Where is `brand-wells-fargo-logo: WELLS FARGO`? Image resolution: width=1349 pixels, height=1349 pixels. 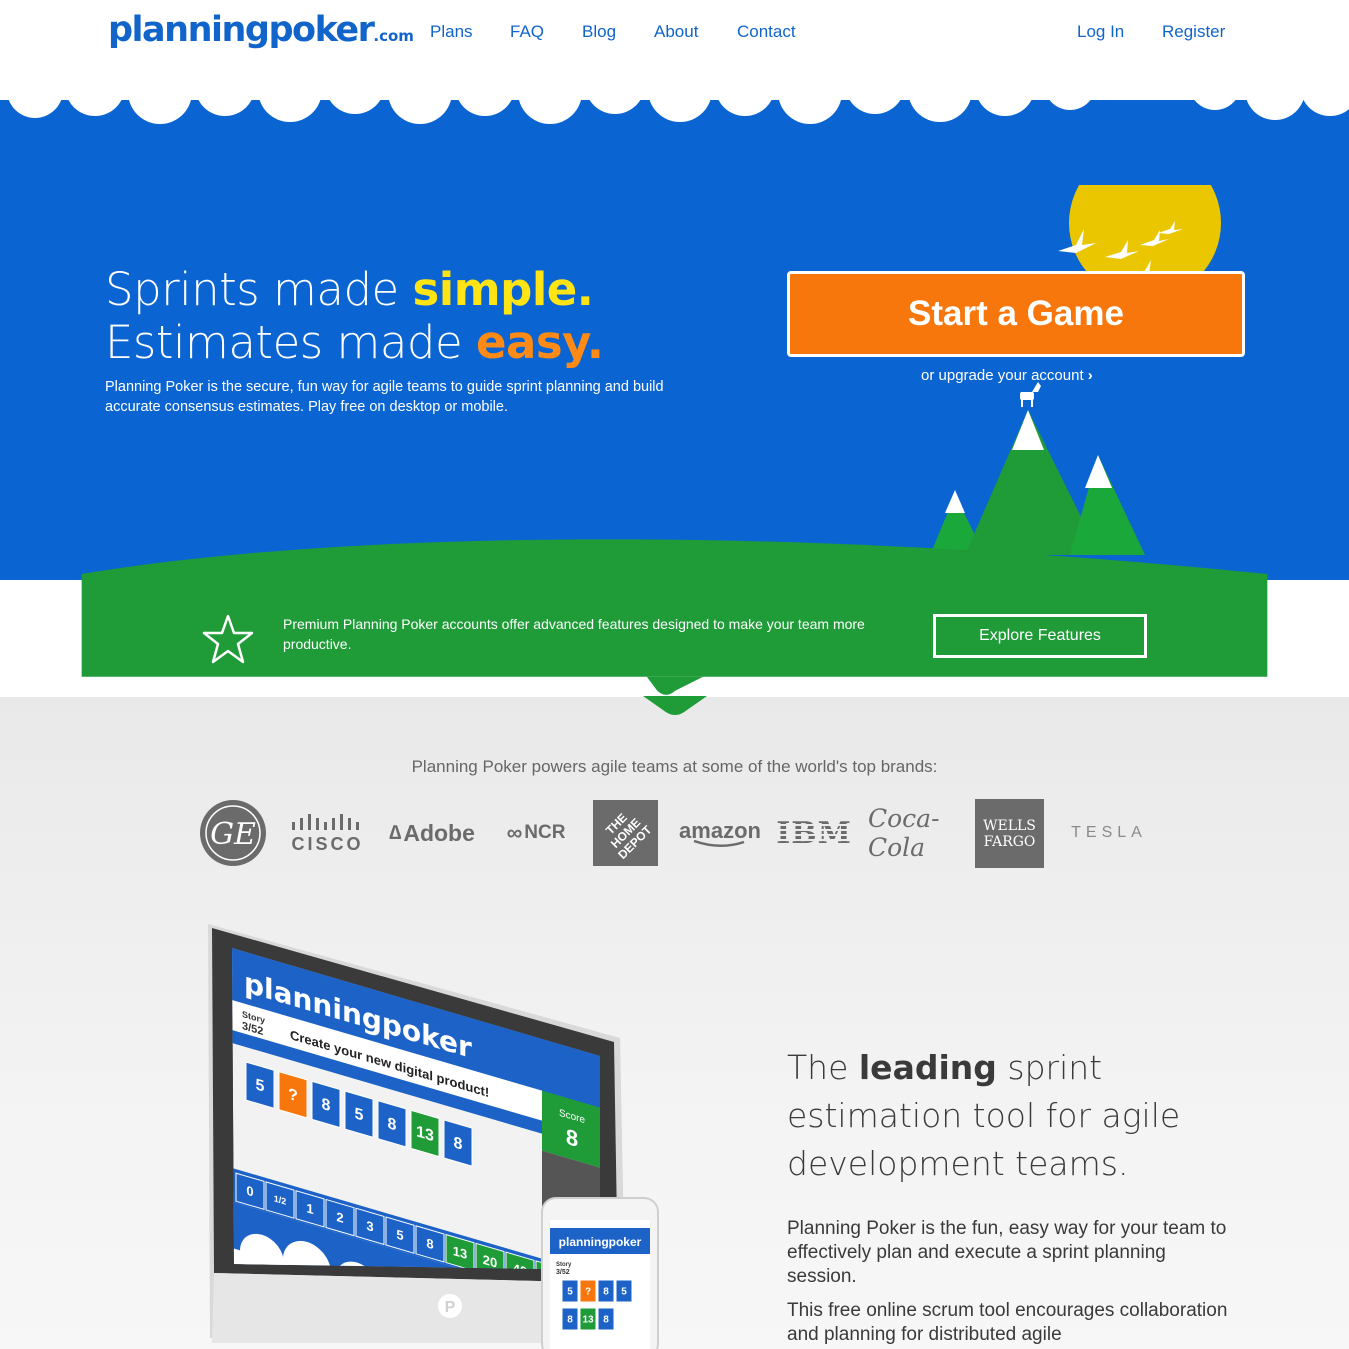
brand-wells-fargo-logo: WELLS FARGO is located at coordinates (1009, 833).